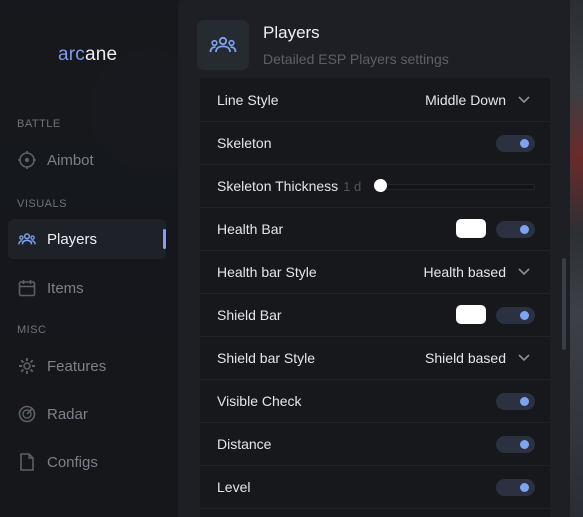  What do you see at coordinates (465, 358) in the screenshot?
I see `dropdown-value: Shield based` at bounding box center [465, 358].